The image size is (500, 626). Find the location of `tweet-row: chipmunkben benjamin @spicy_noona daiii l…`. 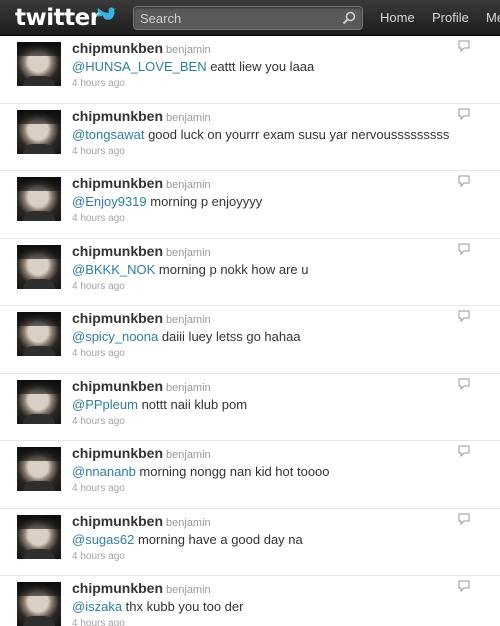

tweet-row: chipmunkben benjamin @spicy_noona daiii l… is located at coordinates (250, 340).